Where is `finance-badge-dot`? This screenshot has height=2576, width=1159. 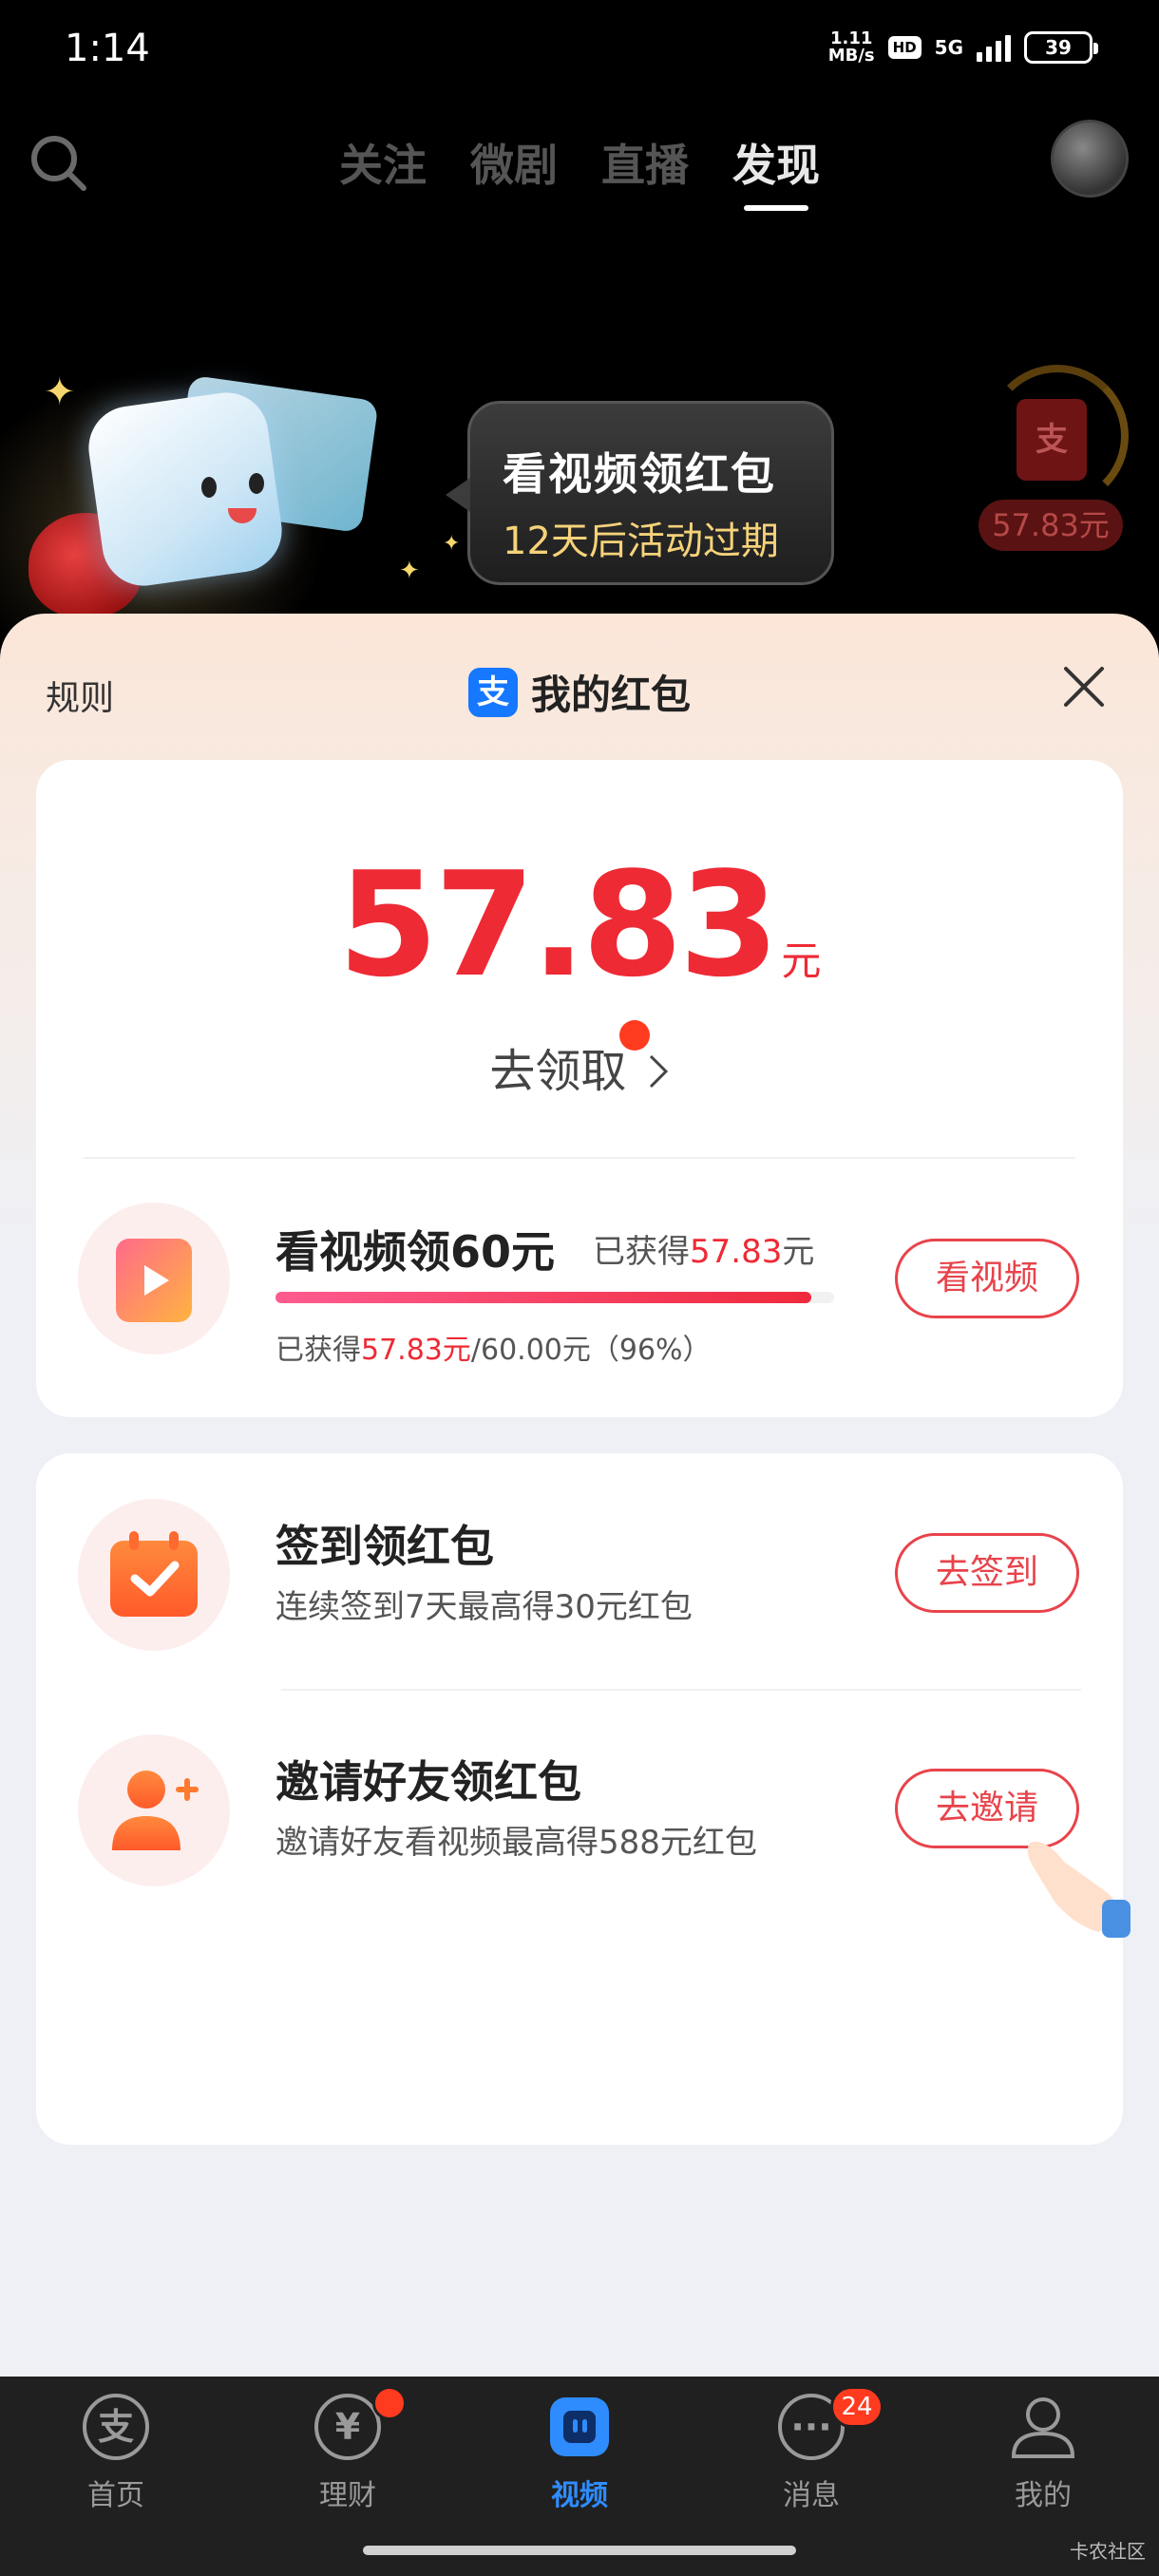
finance-badge-dot is located at coordinates (389, 2403).